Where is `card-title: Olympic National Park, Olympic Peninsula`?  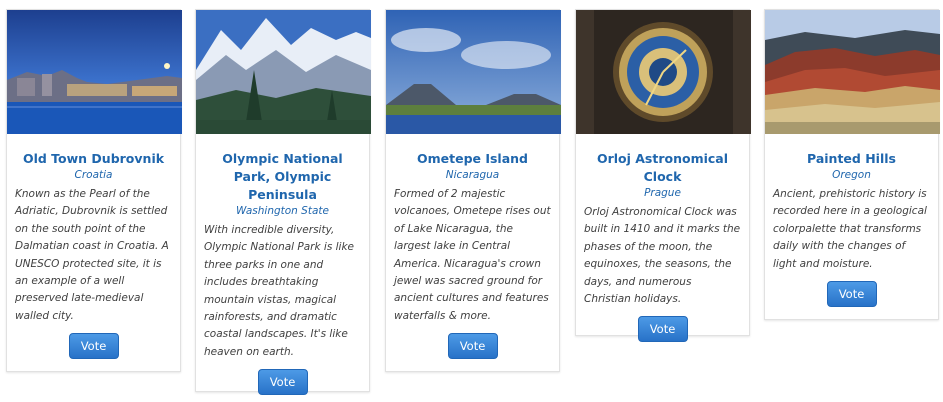 card-title: Olympic National Park, Olympic Peninsula is located at coordinates (282, 176).